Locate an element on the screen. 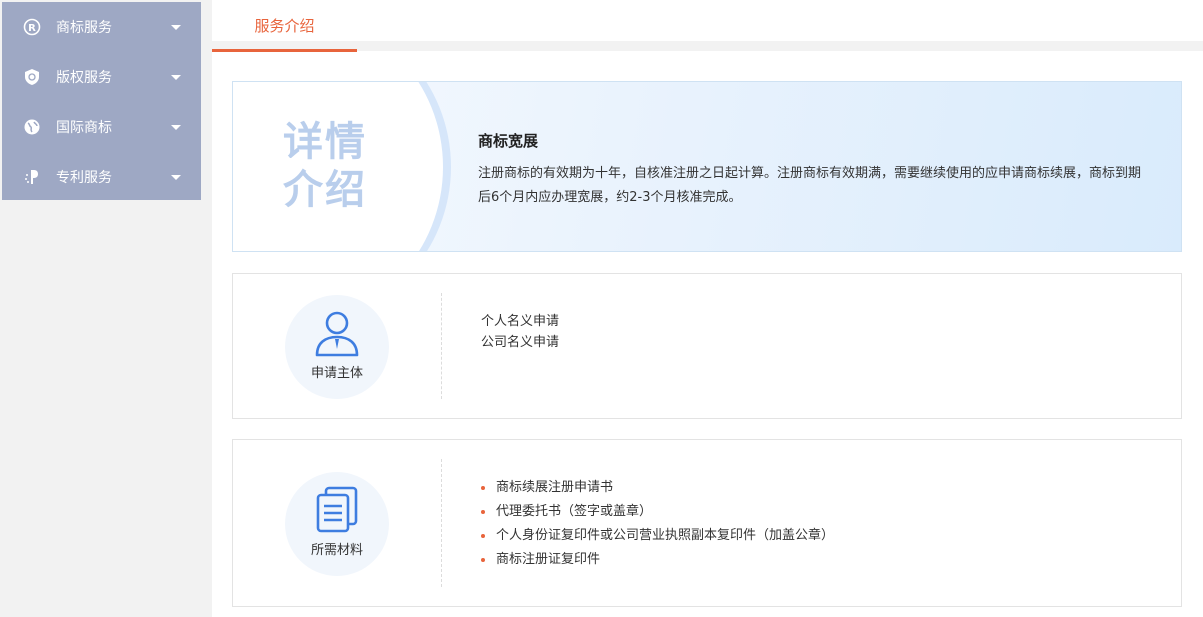 Image resolution: width=1203 pixels, height=617 pixels. list-item: 代理委托书（签字或盖章） is located at coordinates (657, 512).